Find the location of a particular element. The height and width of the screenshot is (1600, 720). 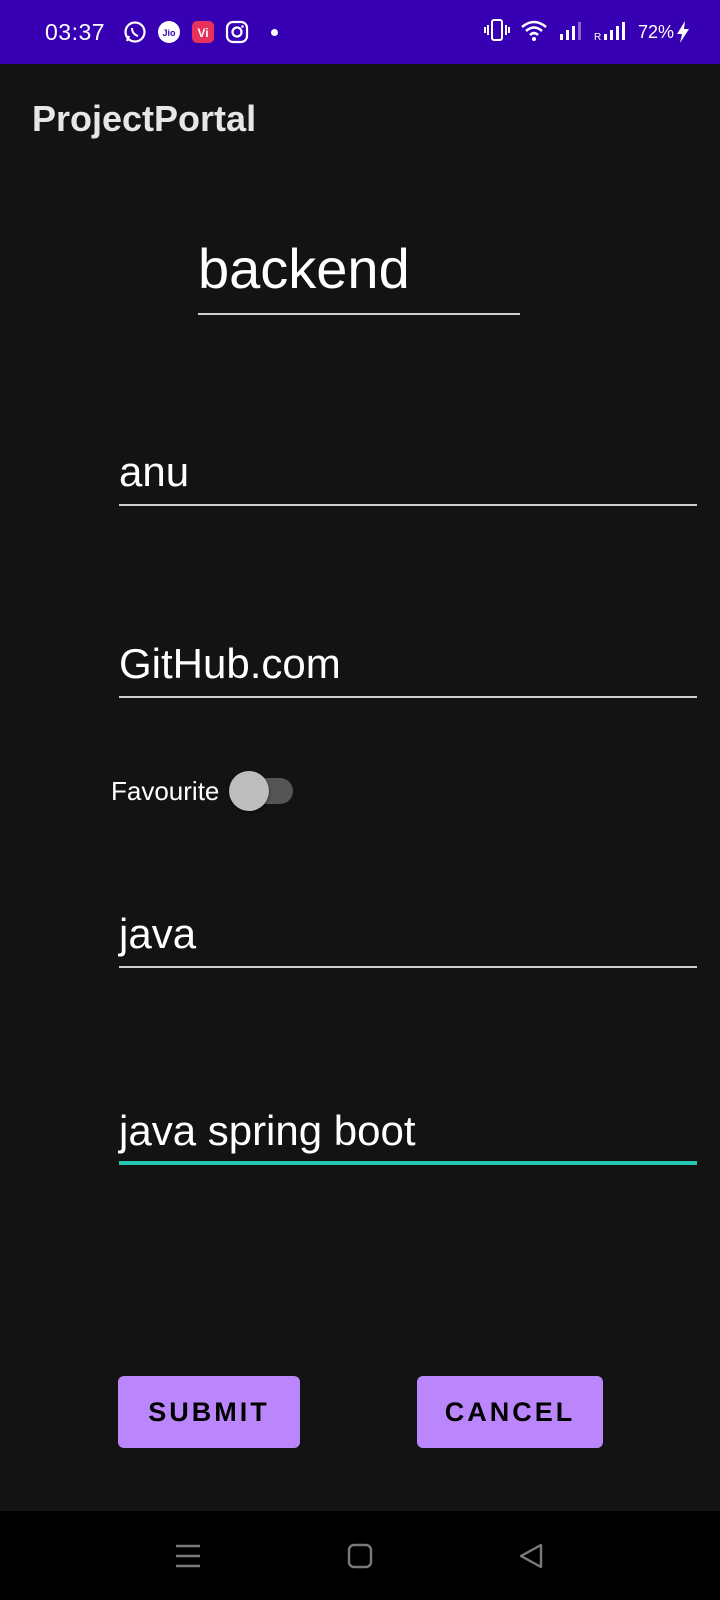

project-name-underline is located at coordinates (359, 314).